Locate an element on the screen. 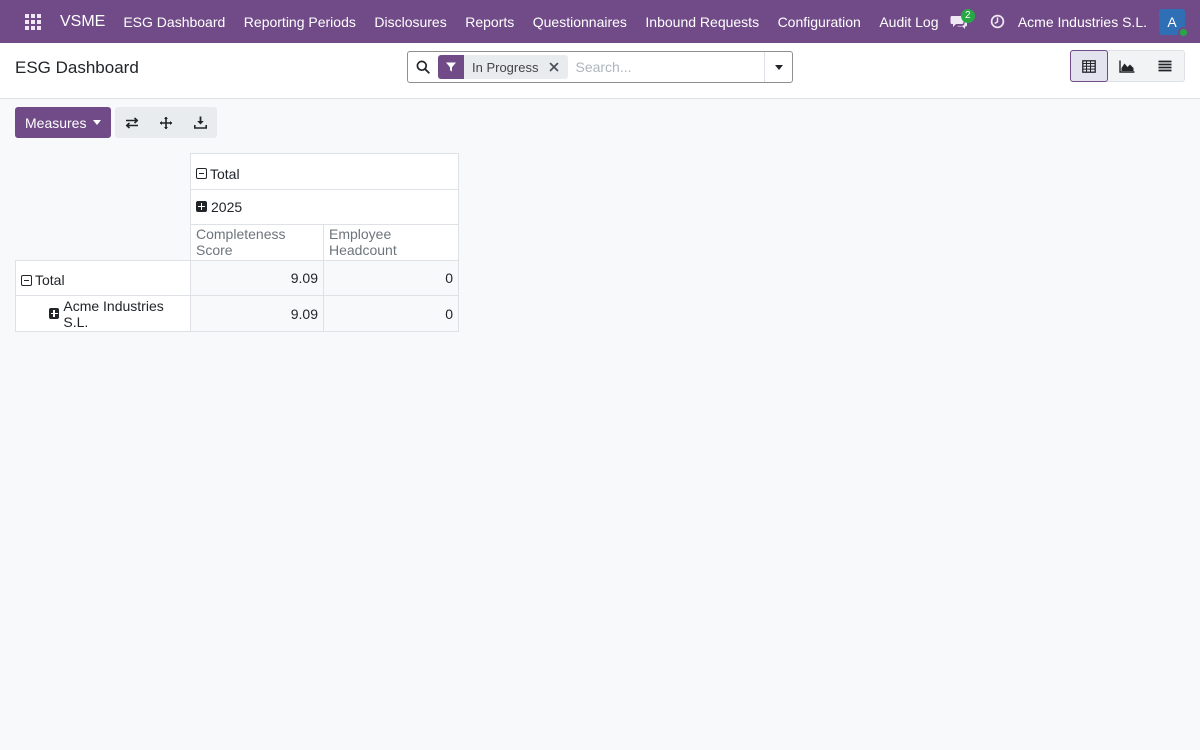  expand-all-button is located at coordinates (166, 122).